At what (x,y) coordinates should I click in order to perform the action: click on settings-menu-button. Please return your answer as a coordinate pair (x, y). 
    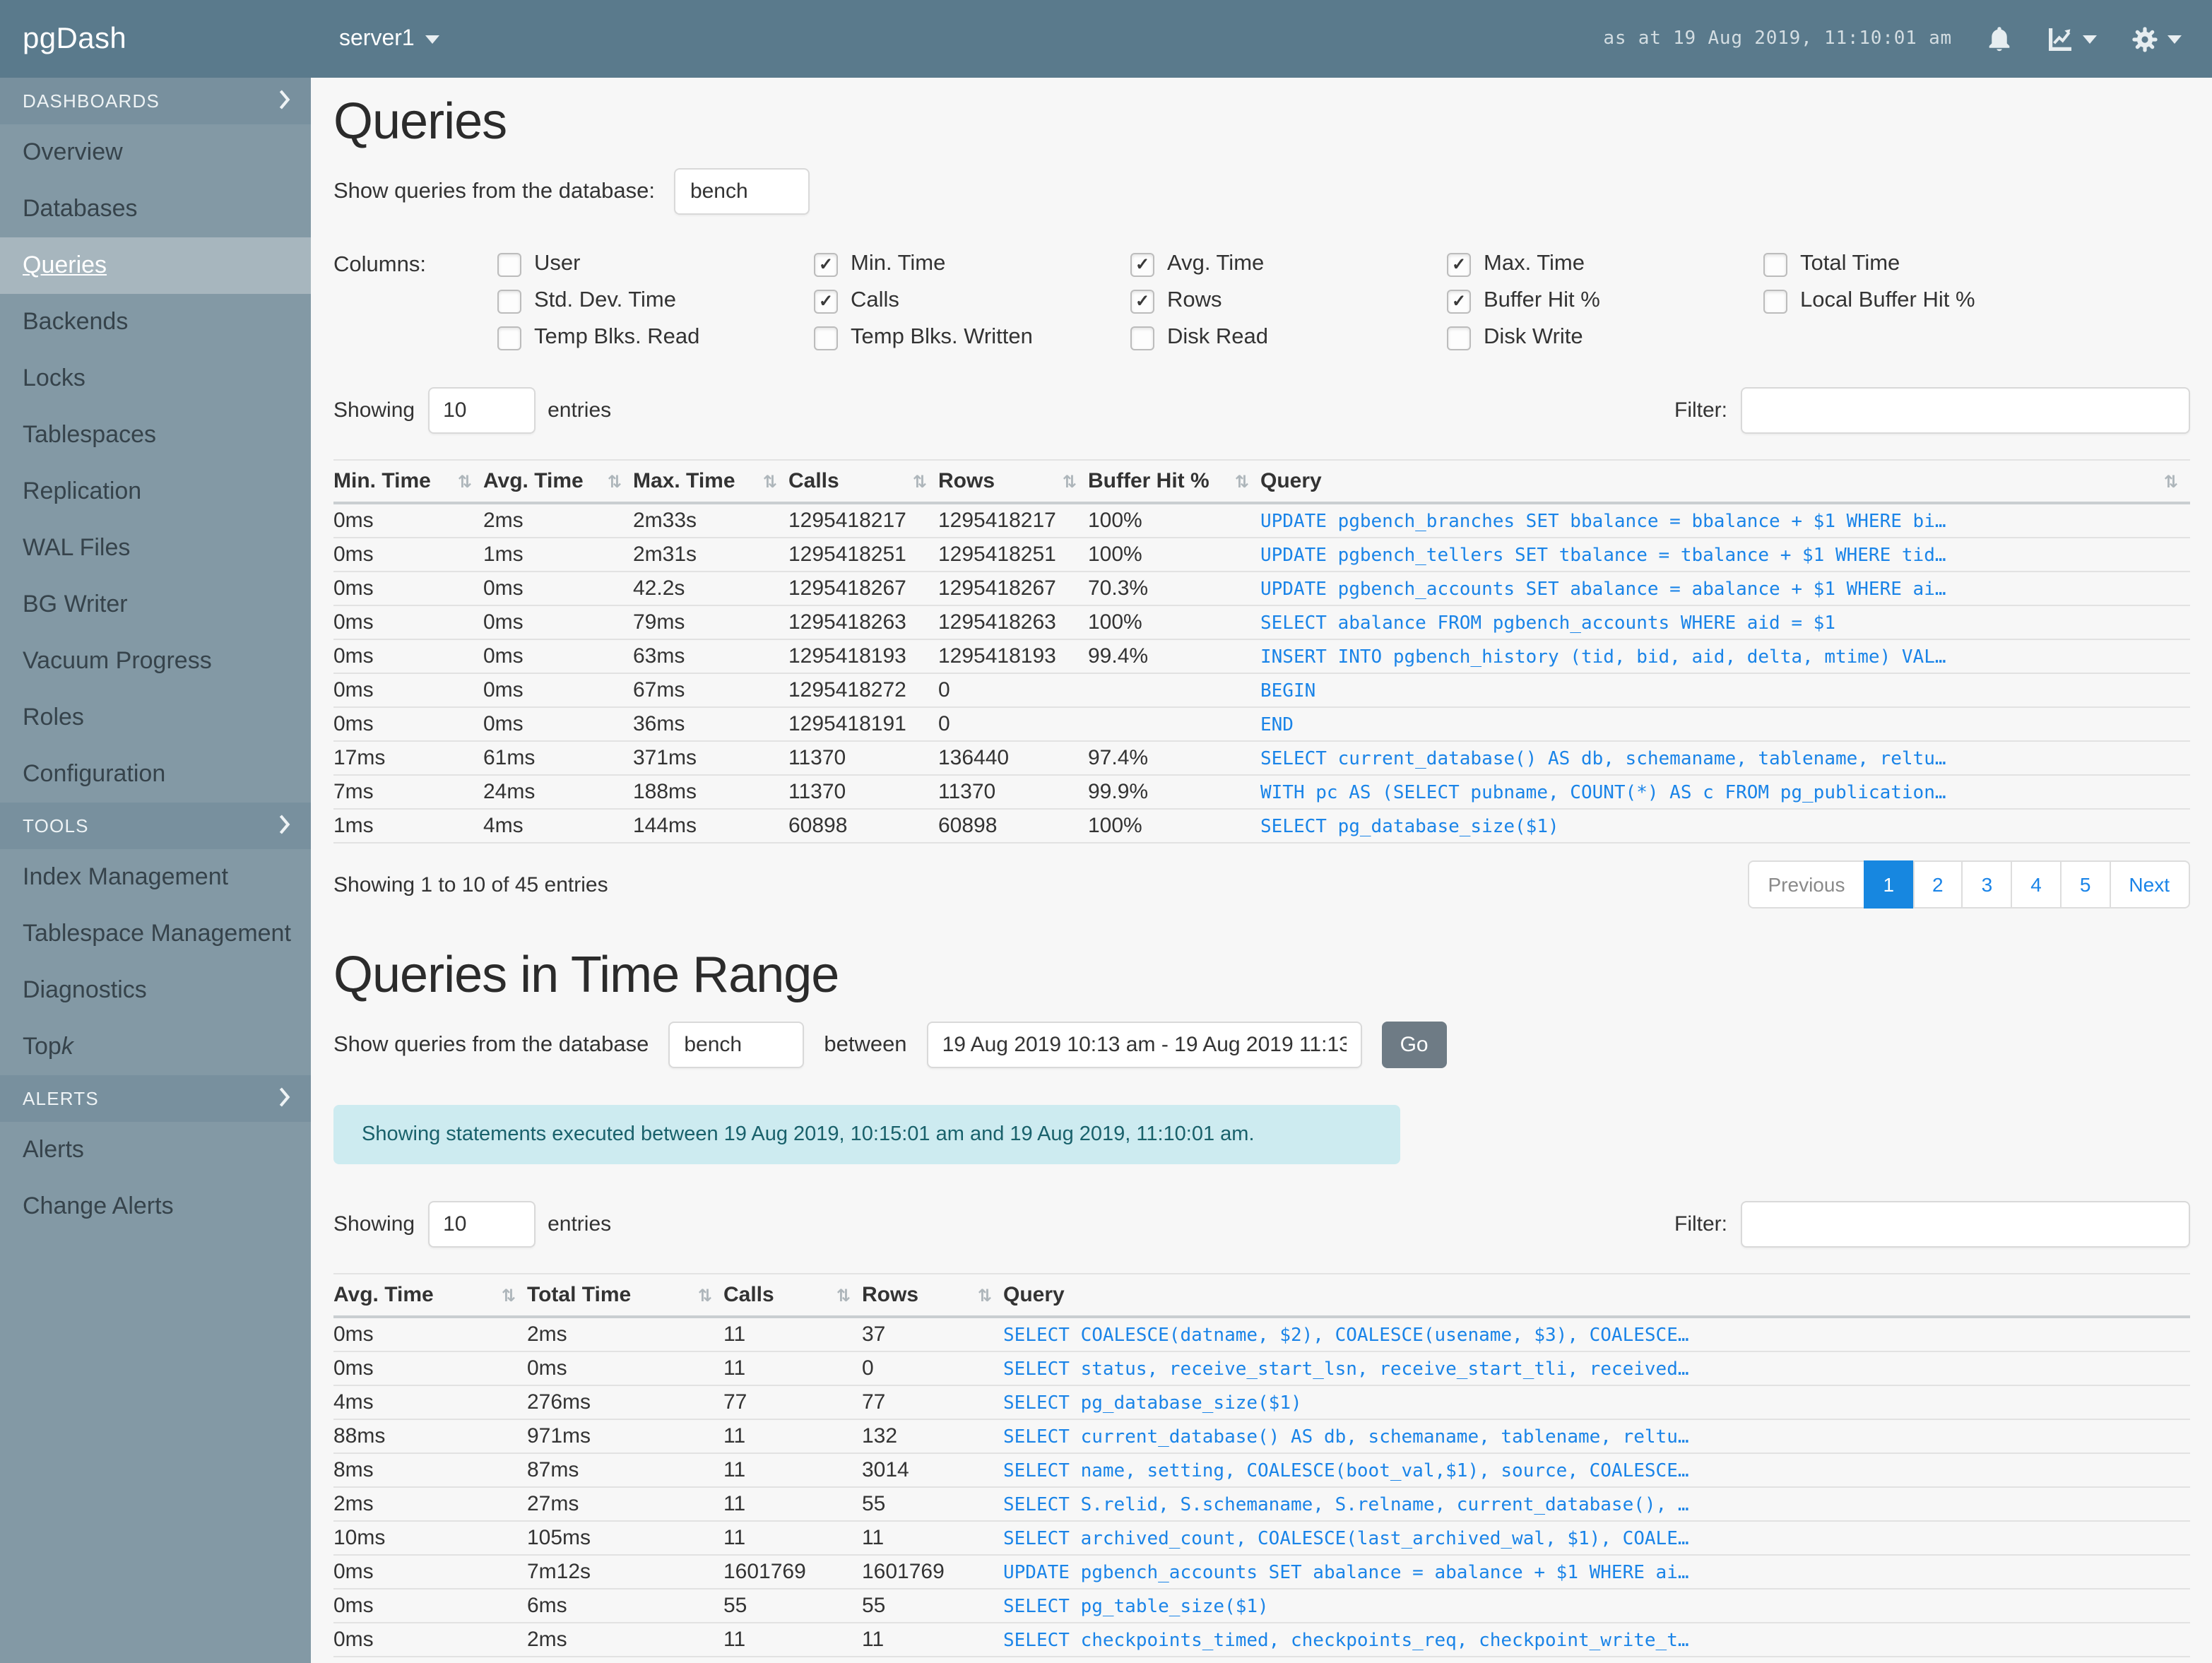
    Looking at the image, I should click on (2155, 39).